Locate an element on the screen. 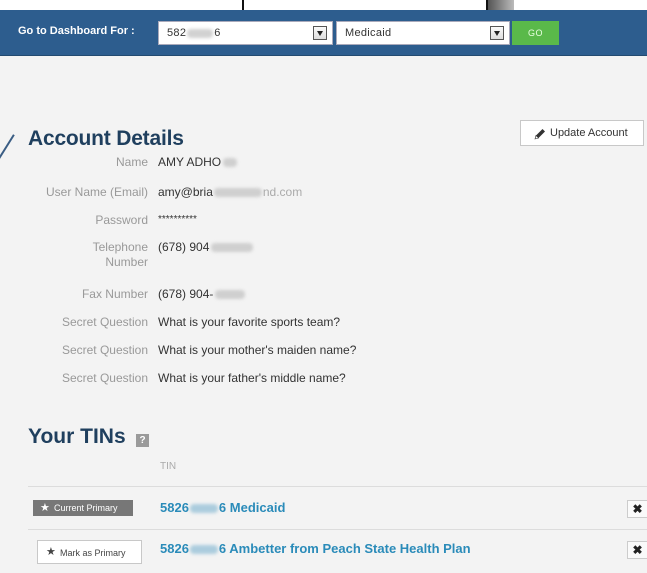 This screenshot has width=647, height=573. dashboard-label: Go to Dashboard For : is located at coordinates (76, 31).